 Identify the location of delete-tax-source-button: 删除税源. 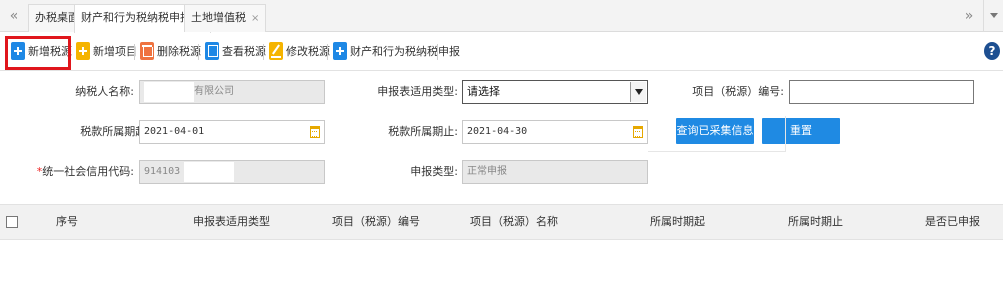
(170, 52).